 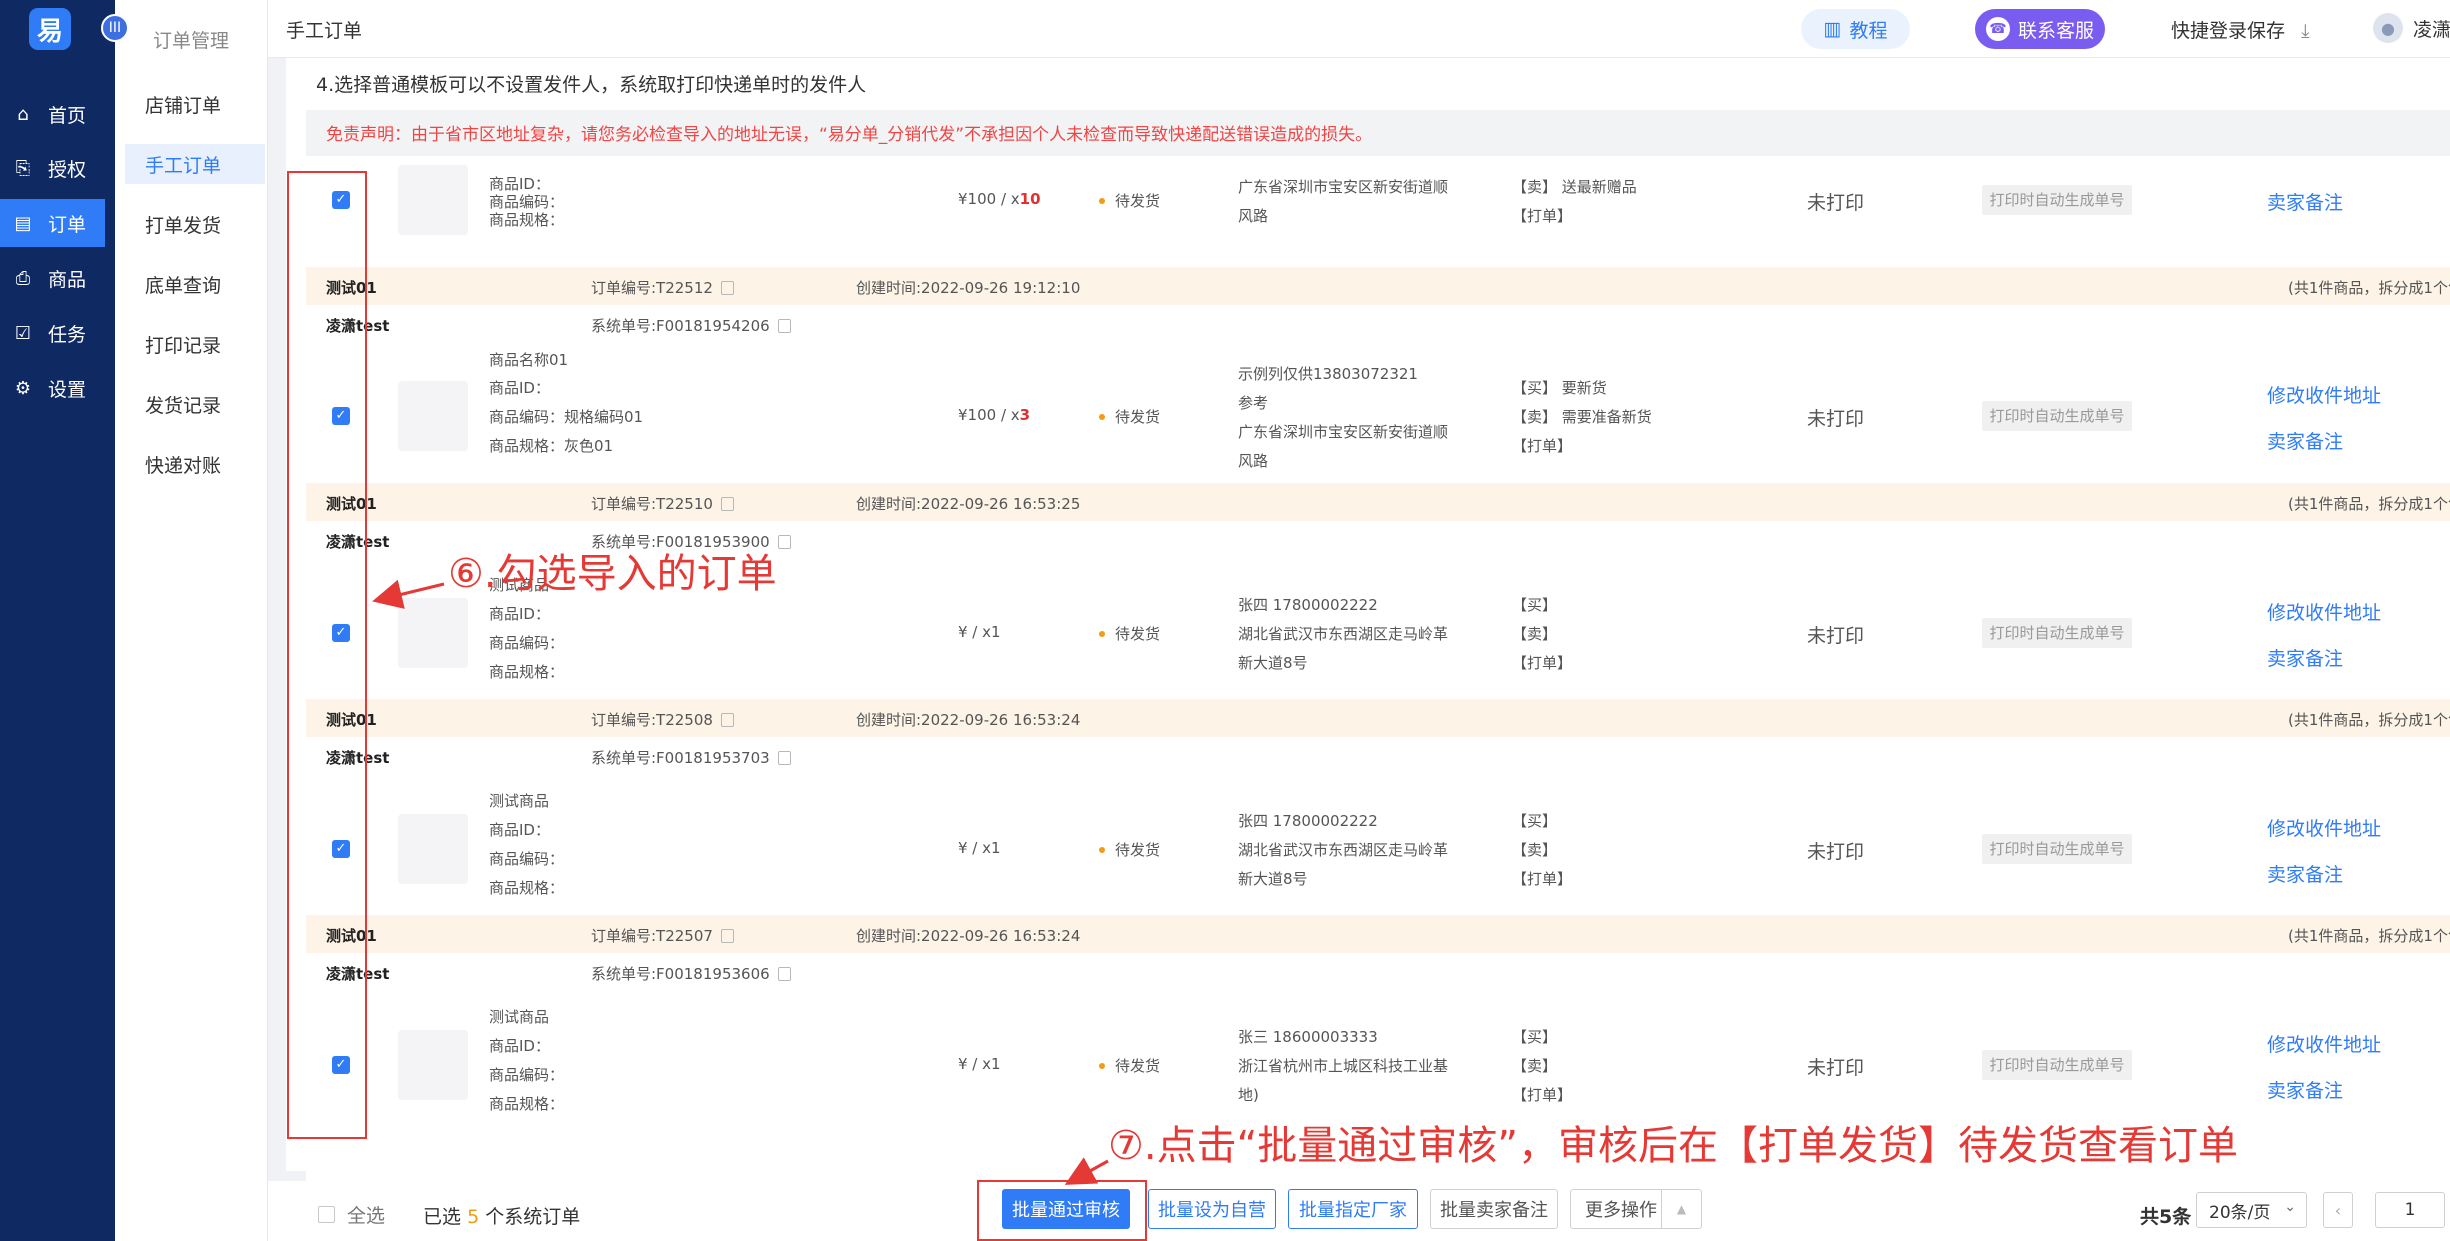 What do you see at coordinates (57, 620) in the screenshot?
I see `left-nav: 易 ⌂ 首页 ⎘ 授权 ▤ 订单 ⎙ 商品 ☑ 任务 ⚙ 设置` at bounding box center [57, 620].